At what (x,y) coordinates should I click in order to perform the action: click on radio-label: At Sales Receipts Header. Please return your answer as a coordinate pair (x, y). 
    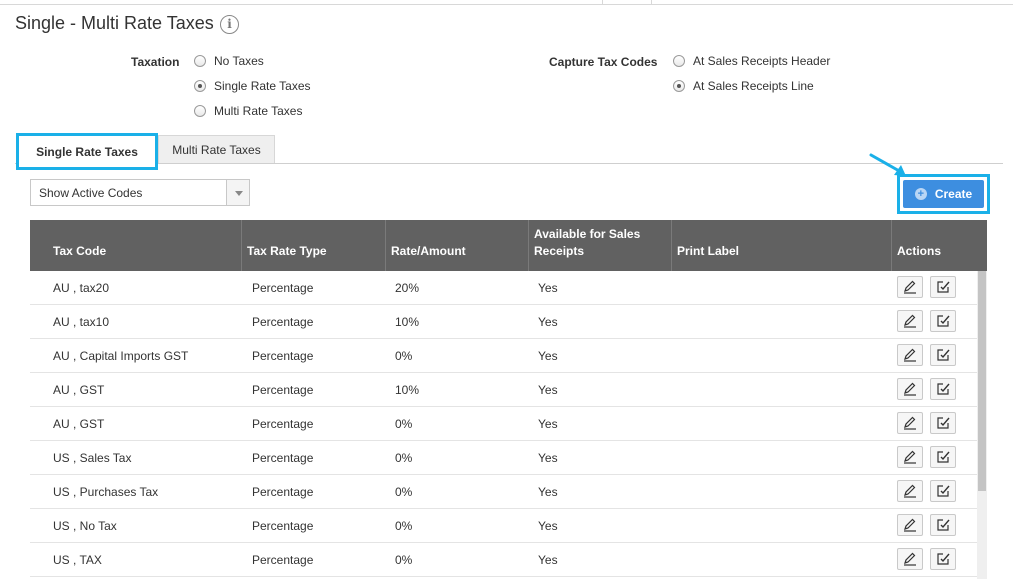
    Looking at the image, I should click on (762, 61).